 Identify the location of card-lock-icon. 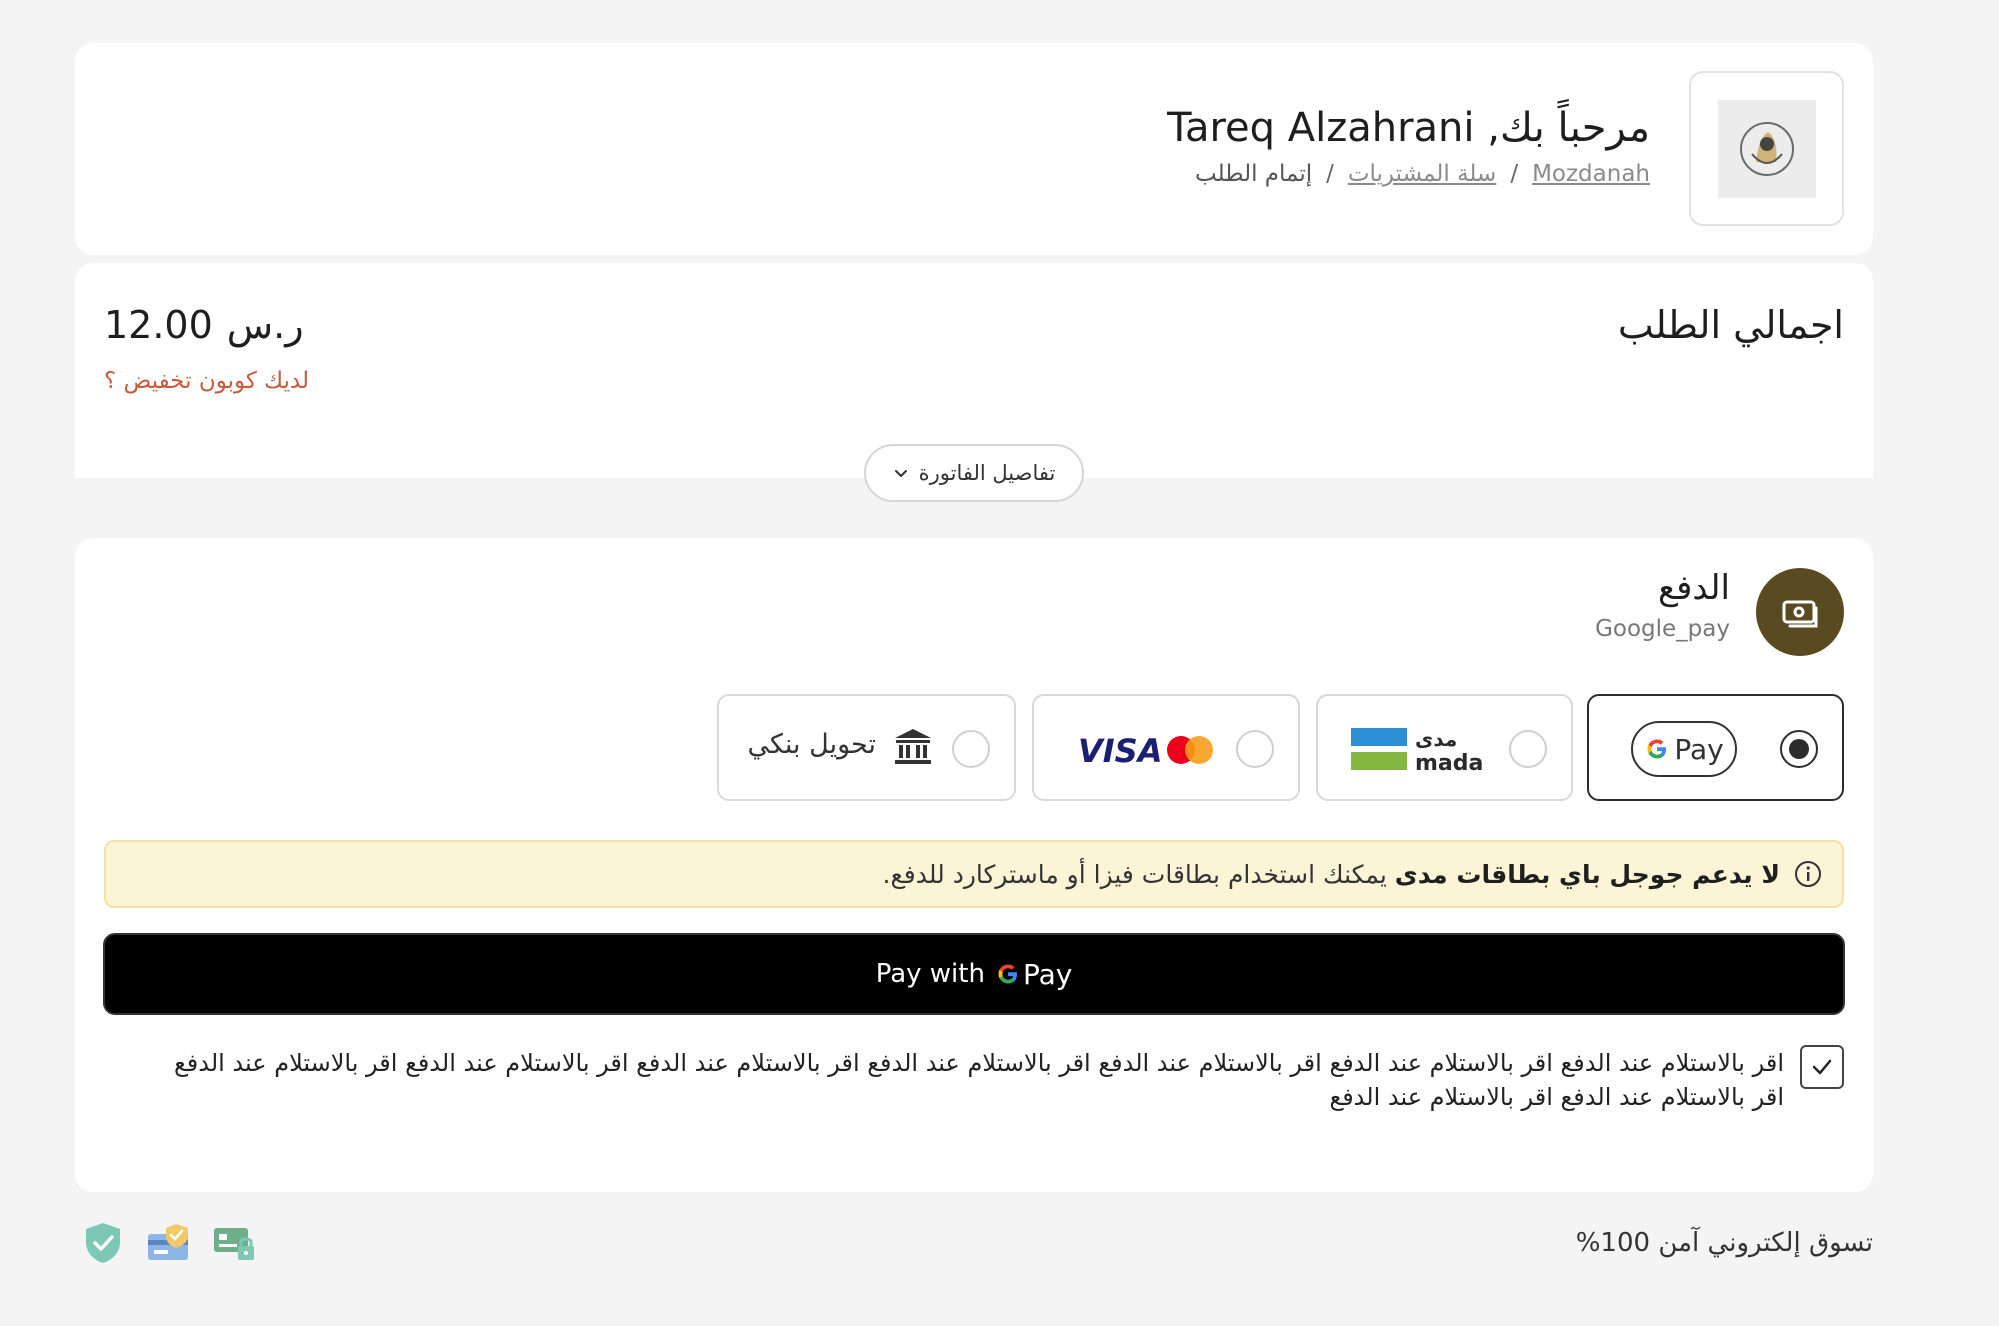
(235, 1243).